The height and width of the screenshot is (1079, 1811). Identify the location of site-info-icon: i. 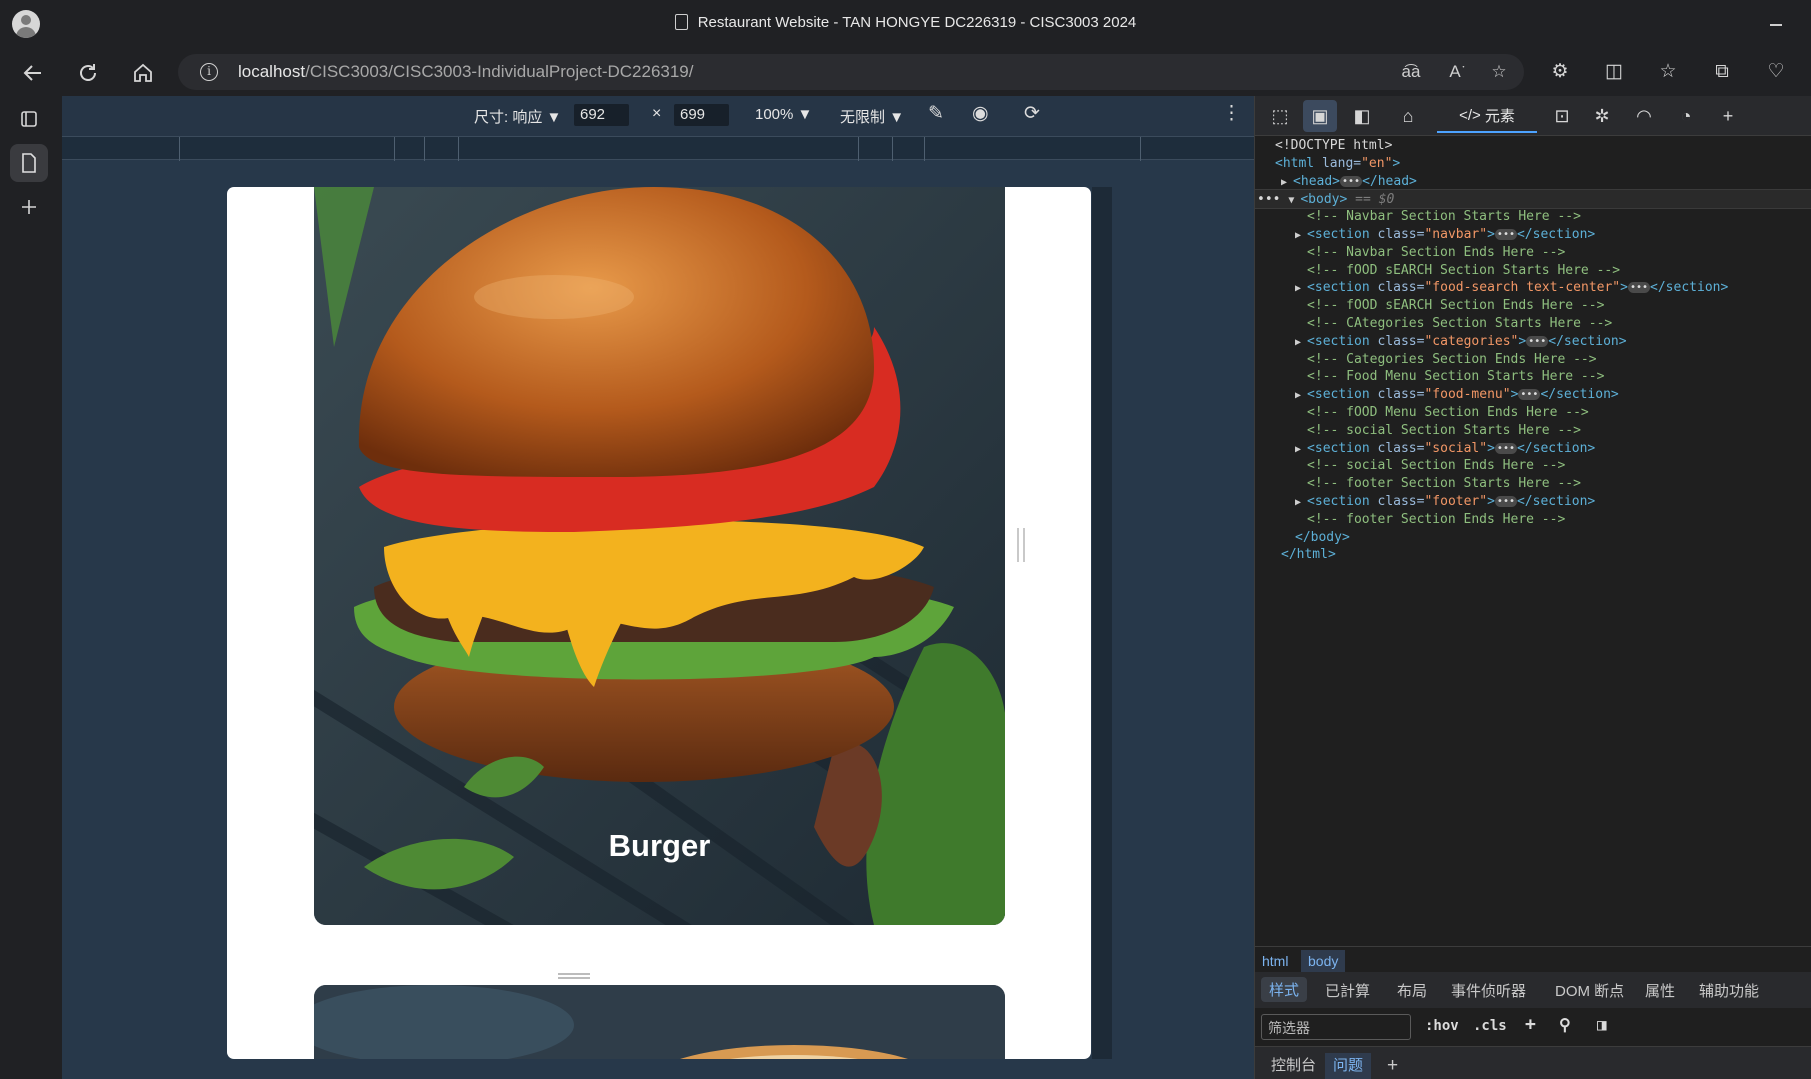
(209, 72).